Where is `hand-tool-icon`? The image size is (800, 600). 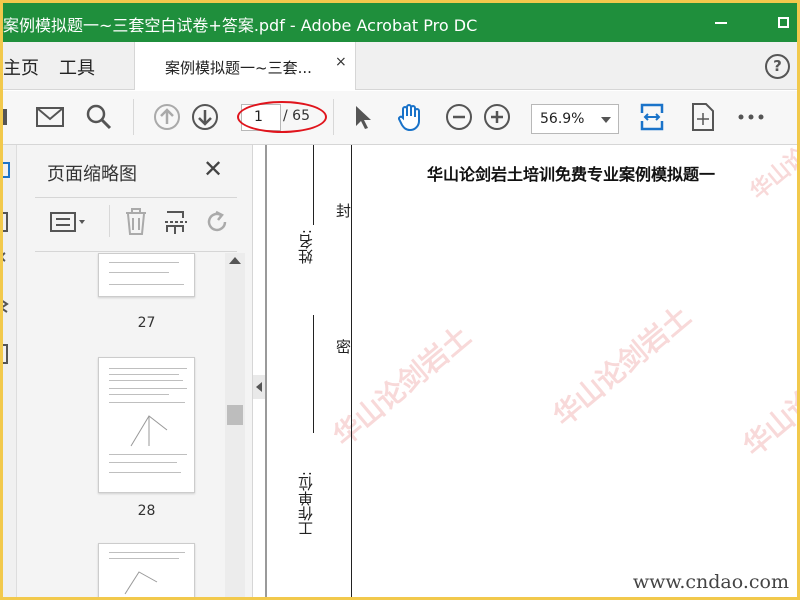
hand-tool-icon is located at coordinates (410, 117).